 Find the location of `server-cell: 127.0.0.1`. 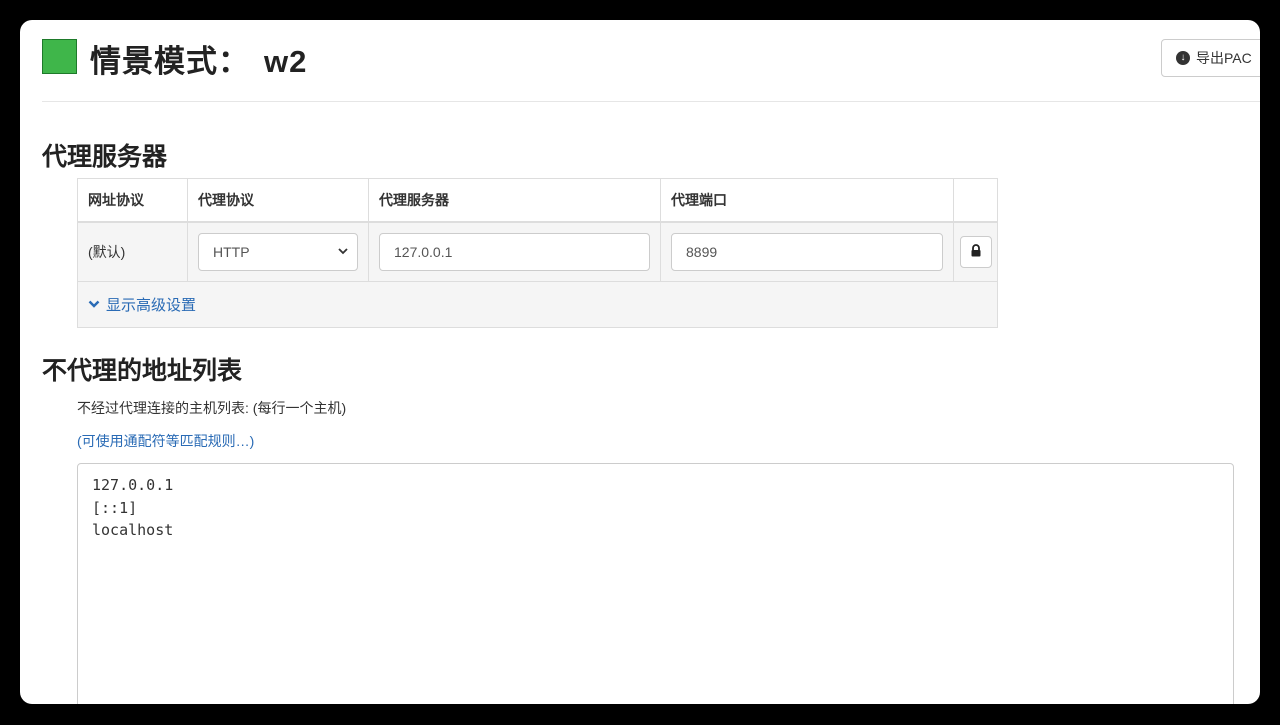

server-cell: 127.0.0.1 is located at coordinates (514, 251).